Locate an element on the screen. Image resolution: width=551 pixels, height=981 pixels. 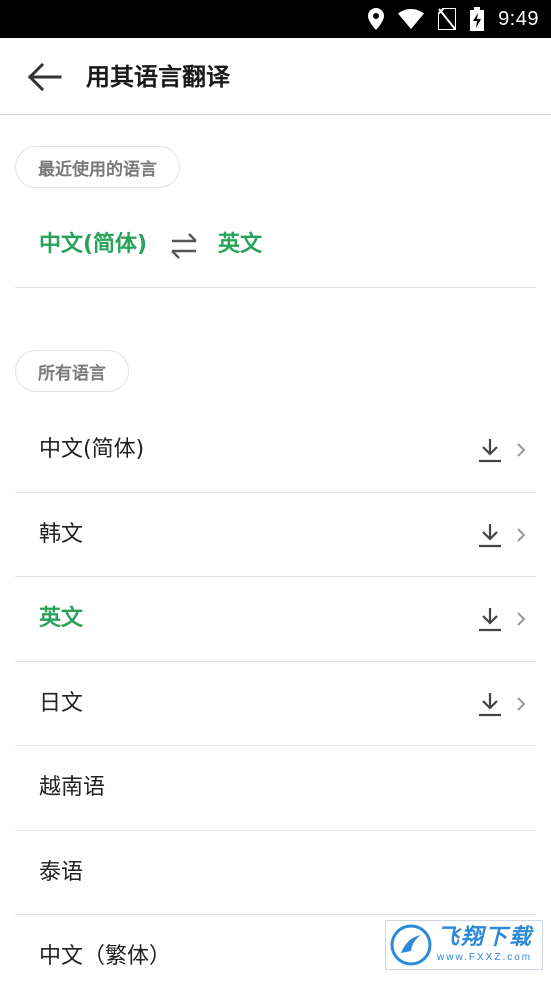
watermark-text: 飞翔下载 www.FXXZ.com is located at coordinates (485, 945).